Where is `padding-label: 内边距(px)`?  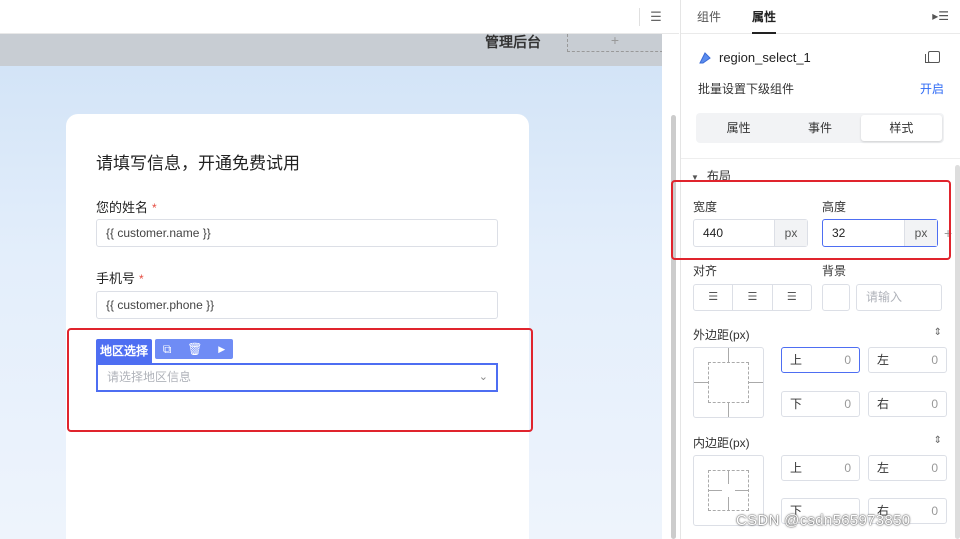 padding-label: 内边距(px) is located at coordinates (721, 443).